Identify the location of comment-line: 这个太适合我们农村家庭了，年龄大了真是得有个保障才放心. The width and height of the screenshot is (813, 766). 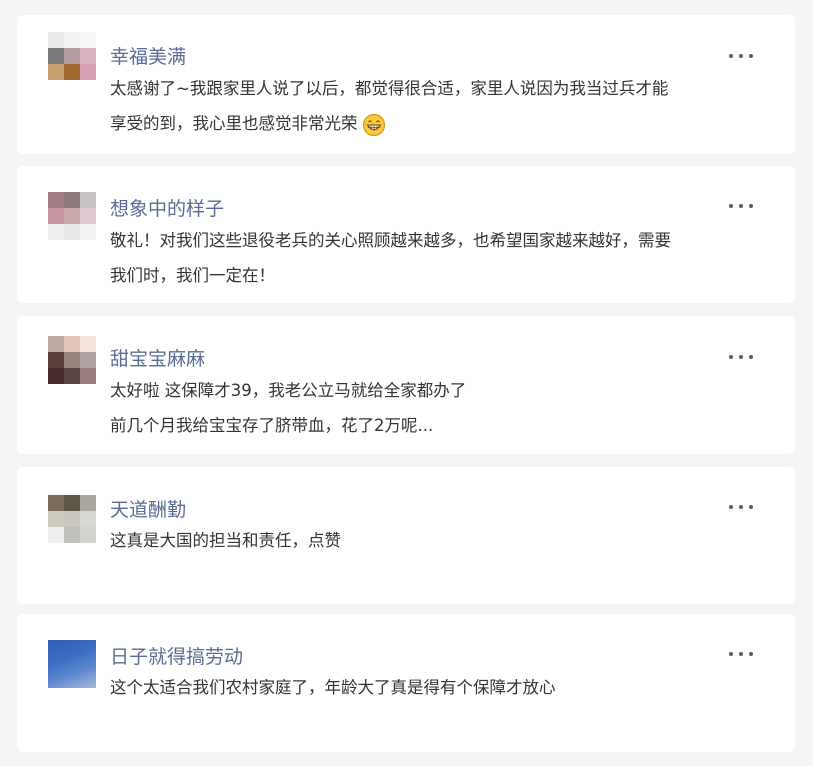
(333, 687).